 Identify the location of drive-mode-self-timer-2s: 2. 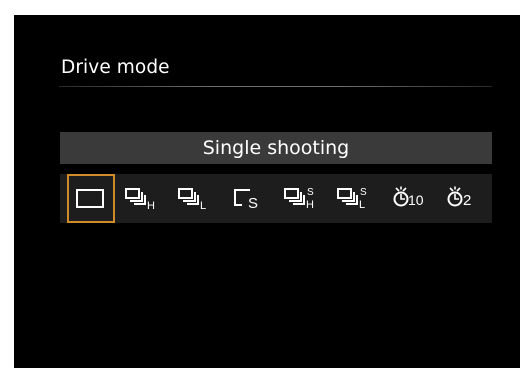
(467, 198).